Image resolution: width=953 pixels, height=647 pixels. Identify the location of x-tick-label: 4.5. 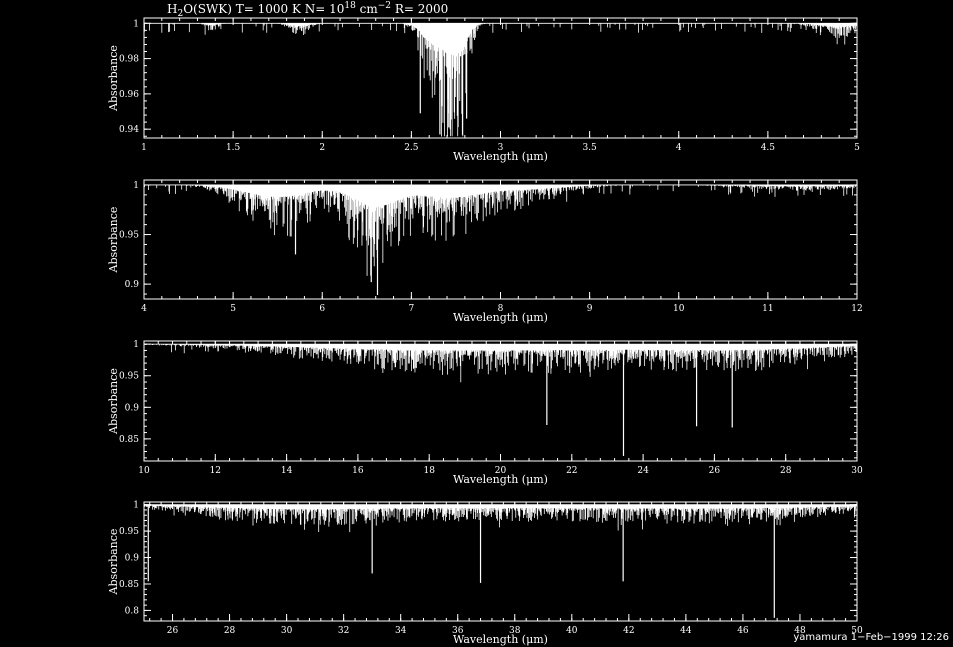
(768, 148).